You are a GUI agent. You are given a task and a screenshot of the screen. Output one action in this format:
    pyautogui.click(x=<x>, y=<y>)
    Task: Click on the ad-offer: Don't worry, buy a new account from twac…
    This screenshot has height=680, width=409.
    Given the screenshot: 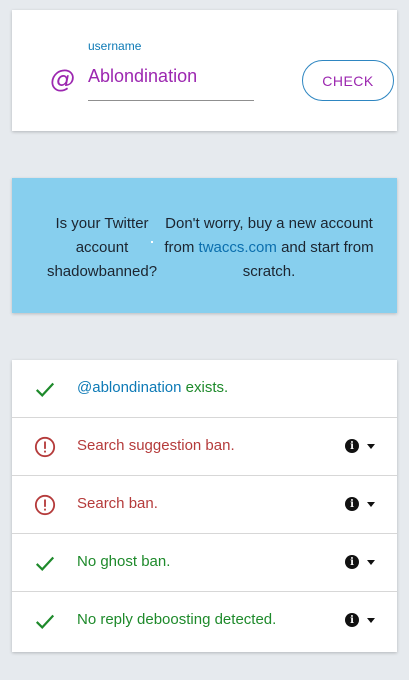 What is the action you would take?
    pyautogui.click(x=269, y=248)
    